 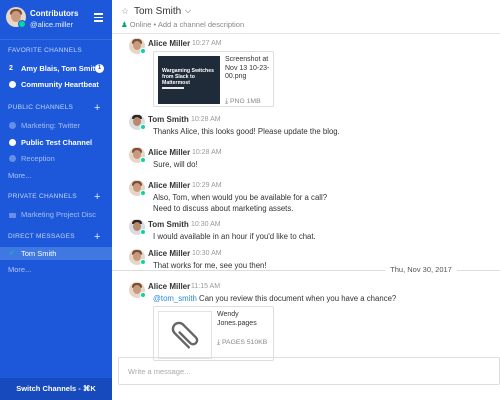 I want to click on date-separator-label: Thu, Nov 30, 2017, so click(x=421, y=269).